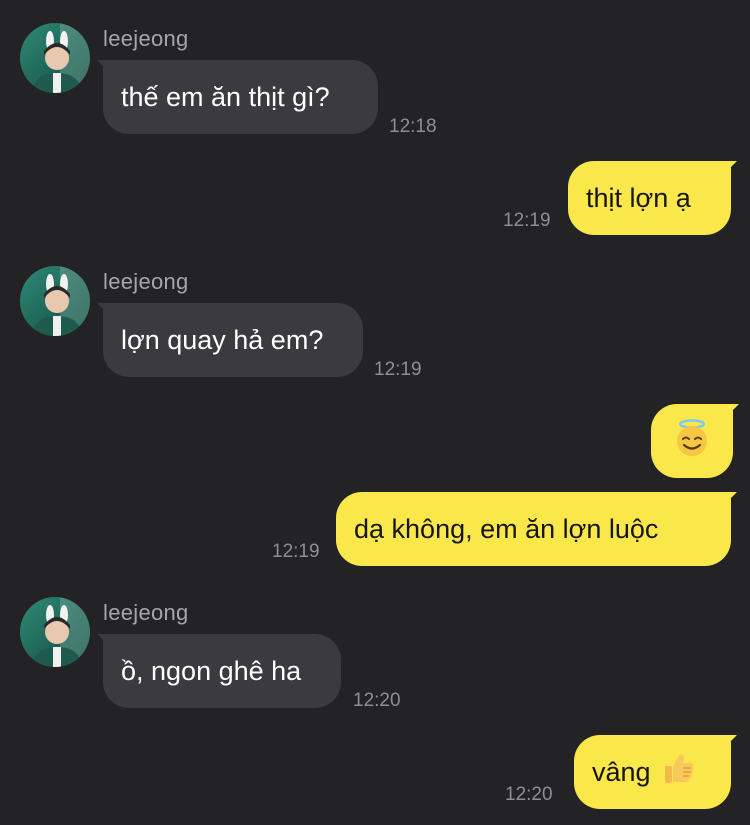 This screenshot has height=825, width=750. Describe the element at coordinates (506, 528) in the screenshot. I see `message-text: dạ không, em ăn lợn luộc` at that location.